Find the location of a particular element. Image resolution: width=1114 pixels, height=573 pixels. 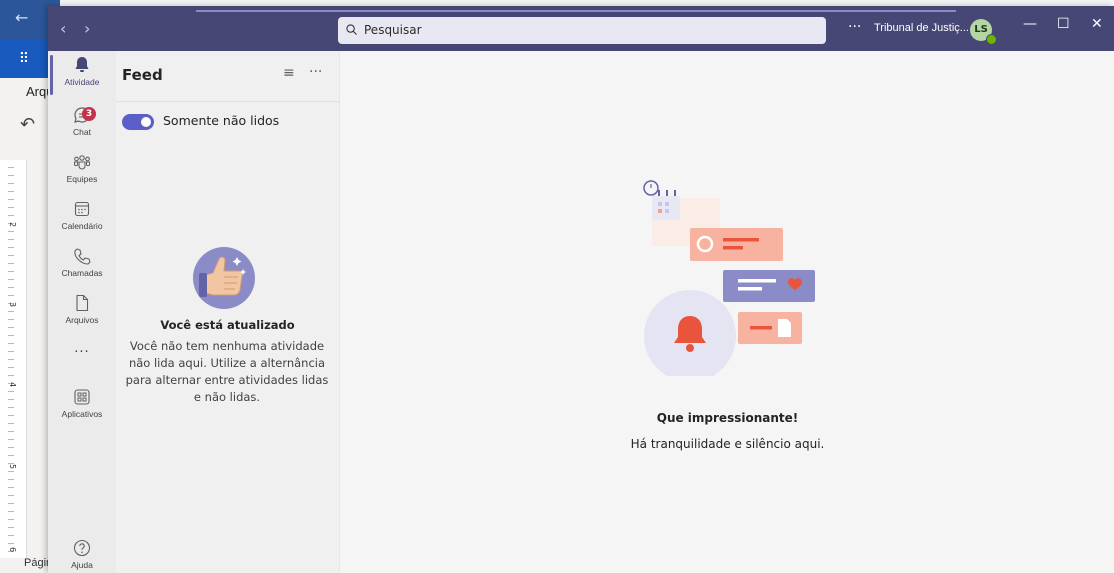

vertical-ruler: 2 3 4 5 6 is located at coordinates (13, 359).